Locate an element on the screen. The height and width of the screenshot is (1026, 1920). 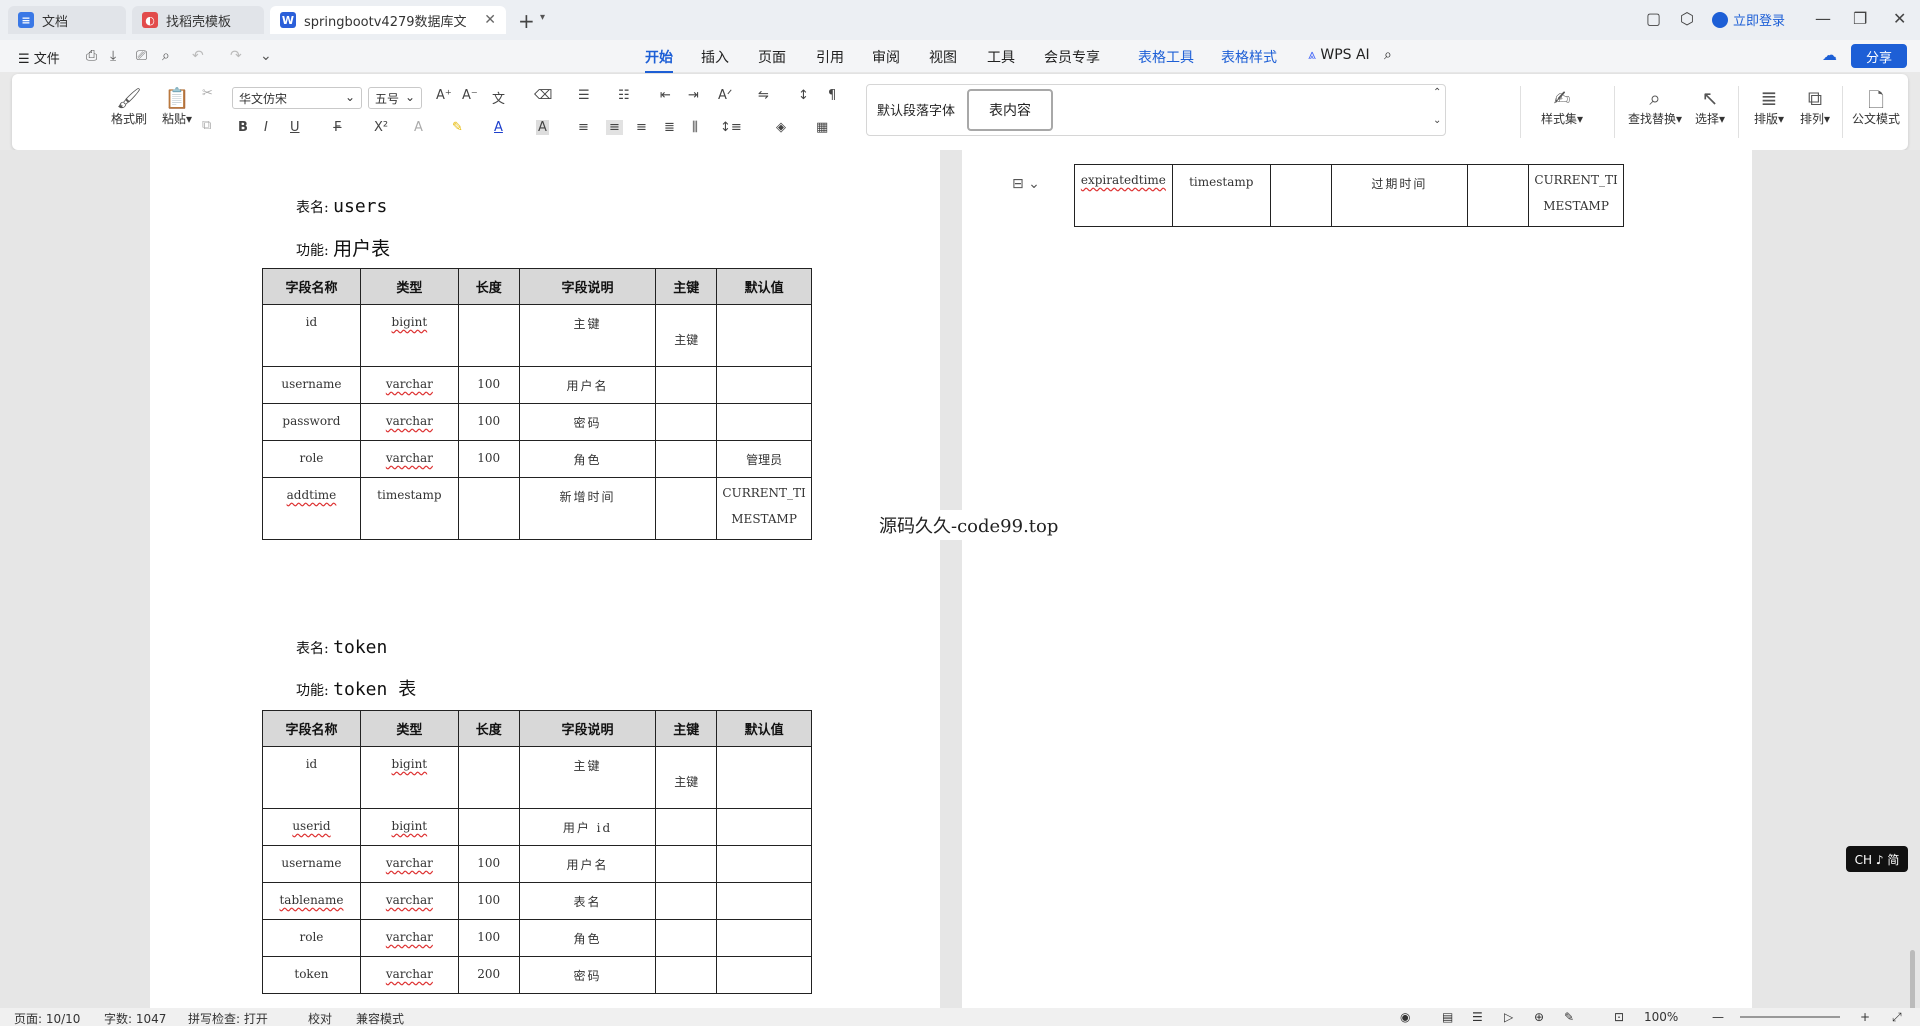
table-cell: expiratedtime is located at coordinates (1123, 195).